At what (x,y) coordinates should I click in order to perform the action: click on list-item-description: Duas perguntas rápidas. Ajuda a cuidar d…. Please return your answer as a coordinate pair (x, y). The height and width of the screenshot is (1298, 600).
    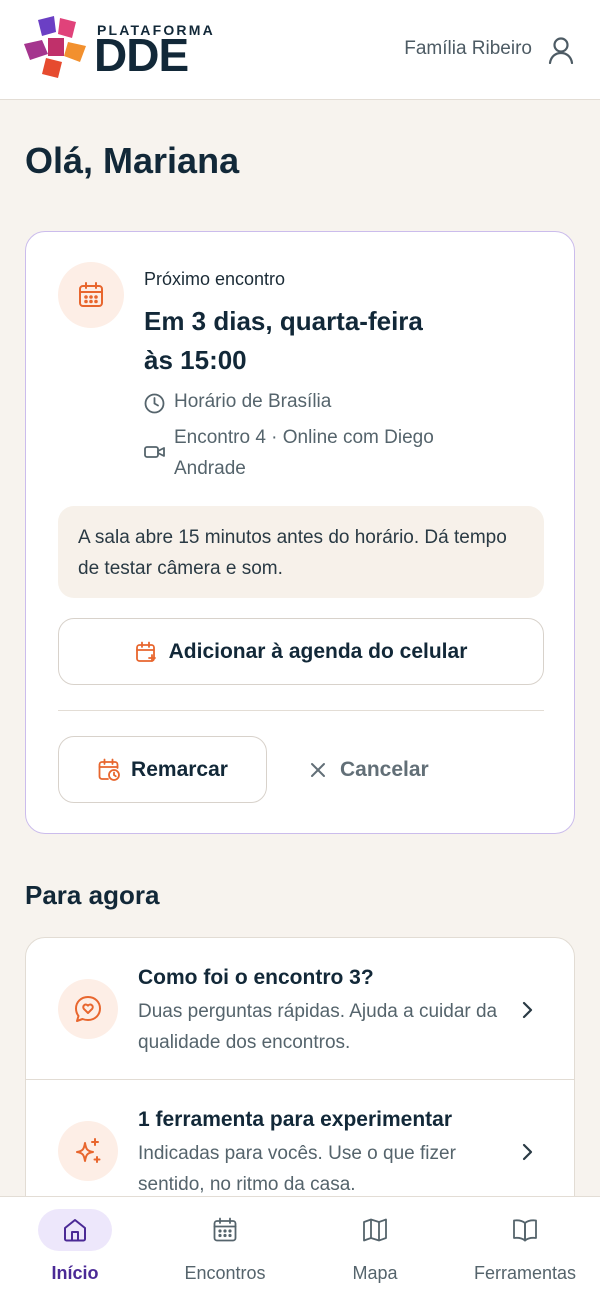
    Looking at the image, I should click on (318, 1027).